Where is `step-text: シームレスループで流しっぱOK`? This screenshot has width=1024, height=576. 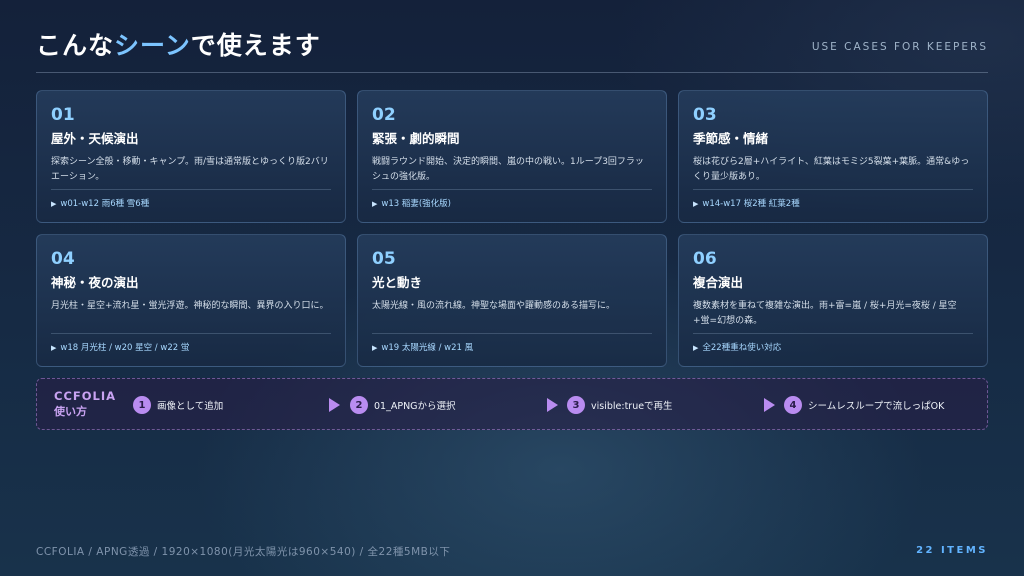
step-text: シームレスループで流しっぱOK is located at coordinates (876, 406).